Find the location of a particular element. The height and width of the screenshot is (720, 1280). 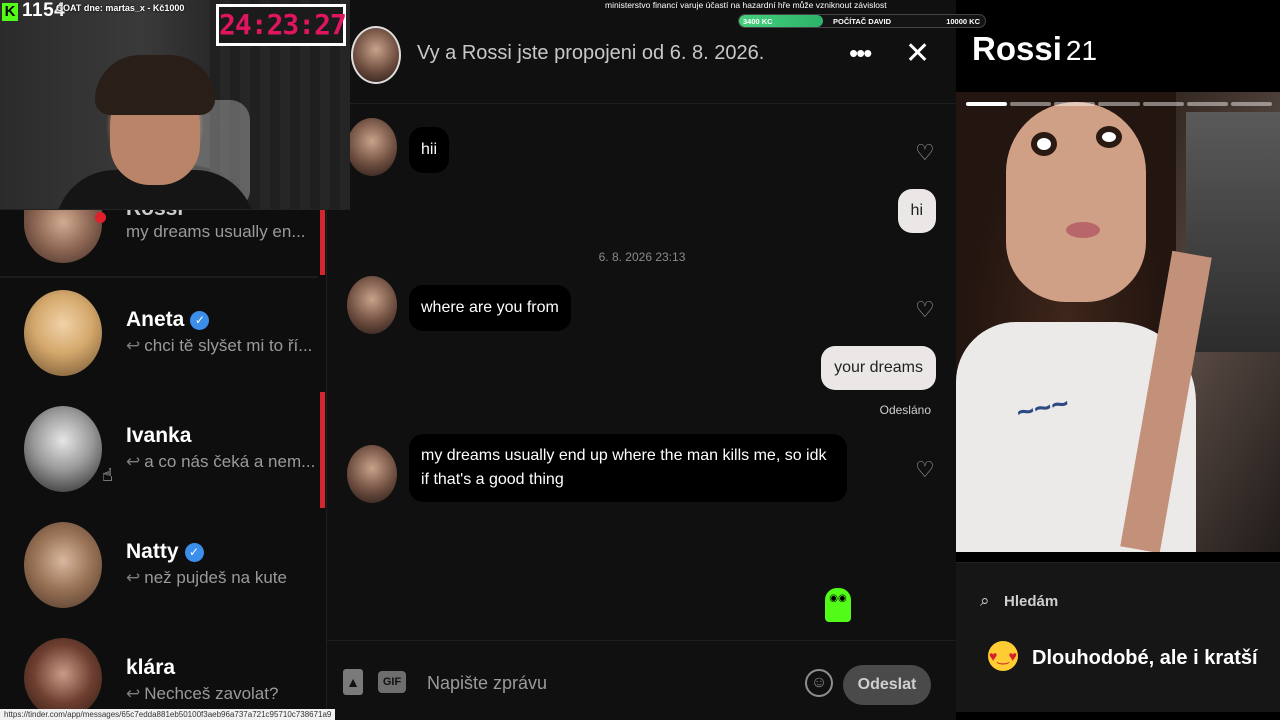

emoji-icon: ☺ is located at coordinates (819, 683).